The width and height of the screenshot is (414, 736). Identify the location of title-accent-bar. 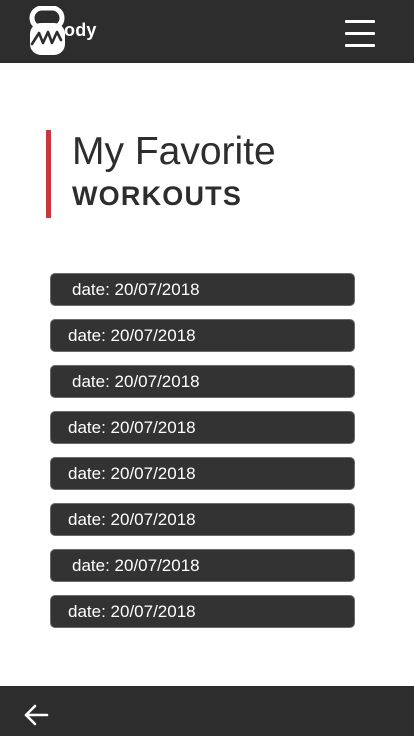
(48, 174).